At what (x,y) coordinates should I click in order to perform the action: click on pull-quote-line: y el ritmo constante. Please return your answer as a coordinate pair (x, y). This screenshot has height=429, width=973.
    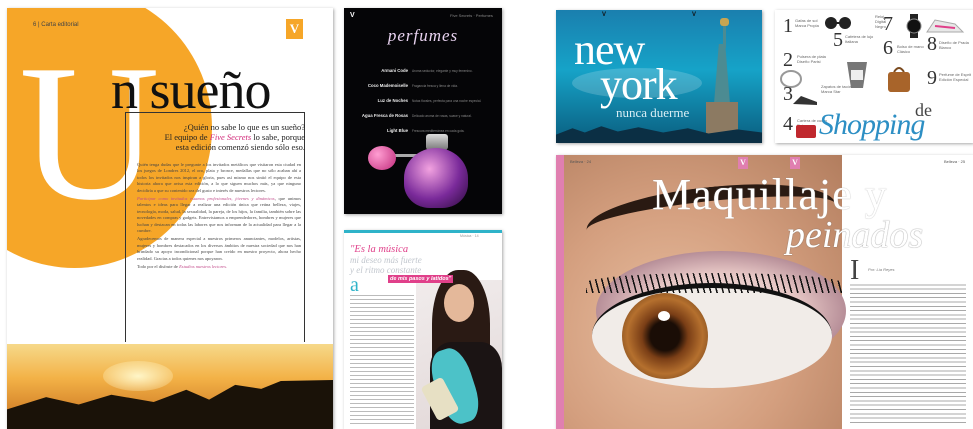
    Looking at the image, I should click on (386, 270).